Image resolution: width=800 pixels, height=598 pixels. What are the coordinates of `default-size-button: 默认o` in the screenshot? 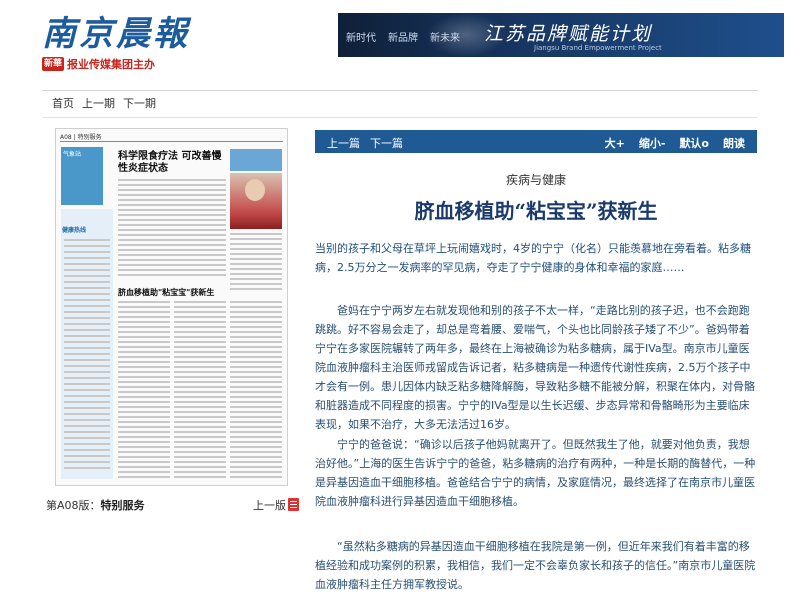 It's located at (694, 143).